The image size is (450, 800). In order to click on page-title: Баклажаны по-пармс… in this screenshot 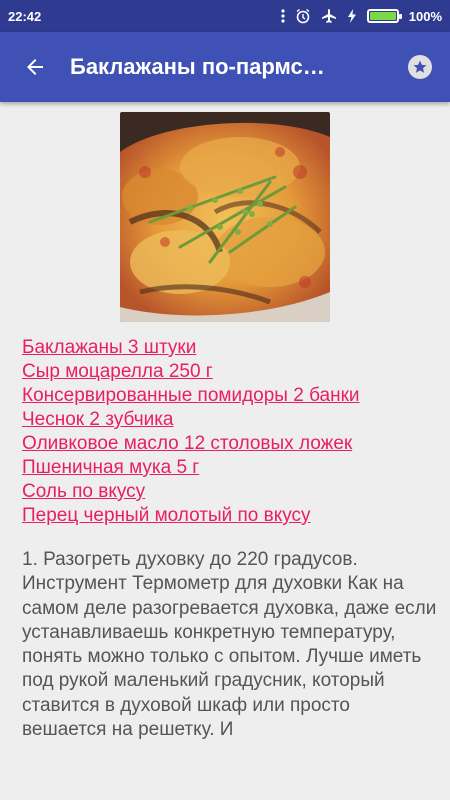, I will do `click(197, 66)`.